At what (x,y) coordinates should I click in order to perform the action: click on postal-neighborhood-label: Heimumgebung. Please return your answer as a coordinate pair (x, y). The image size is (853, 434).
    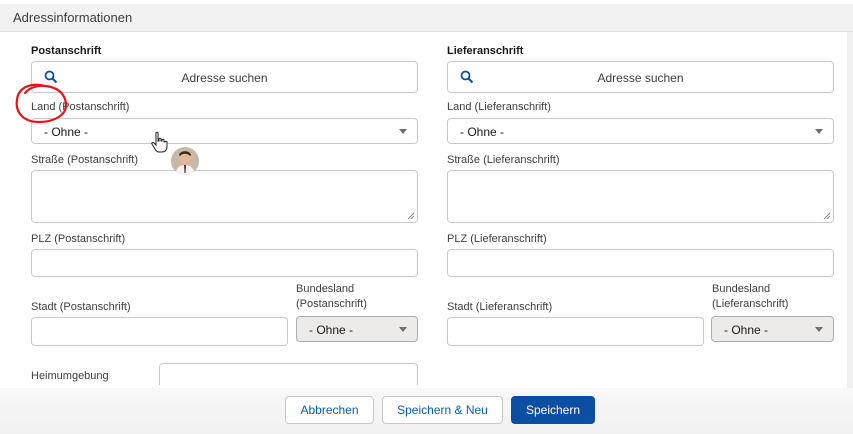
    Looking at the image, I should click on (70, 376).